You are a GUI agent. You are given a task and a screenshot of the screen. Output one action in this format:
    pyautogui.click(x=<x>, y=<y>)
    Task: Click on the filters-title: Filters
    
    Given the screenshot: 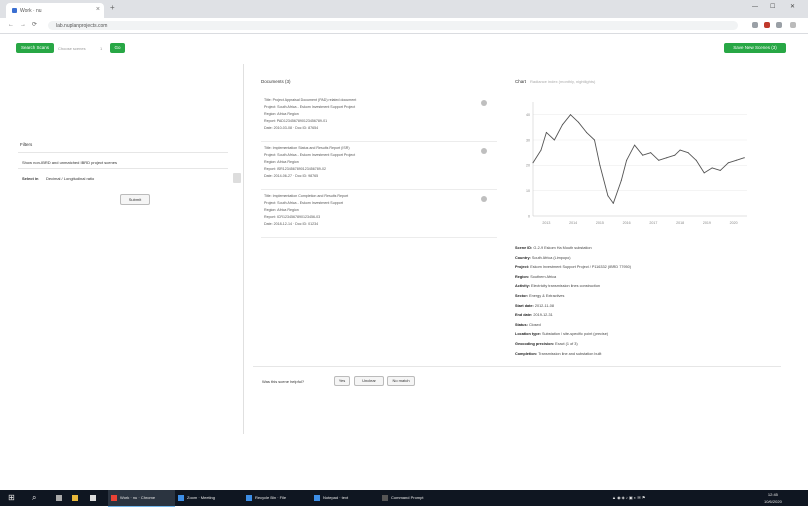 What is the action you would take?
    pyautogui.click(x=26, y=144)
    